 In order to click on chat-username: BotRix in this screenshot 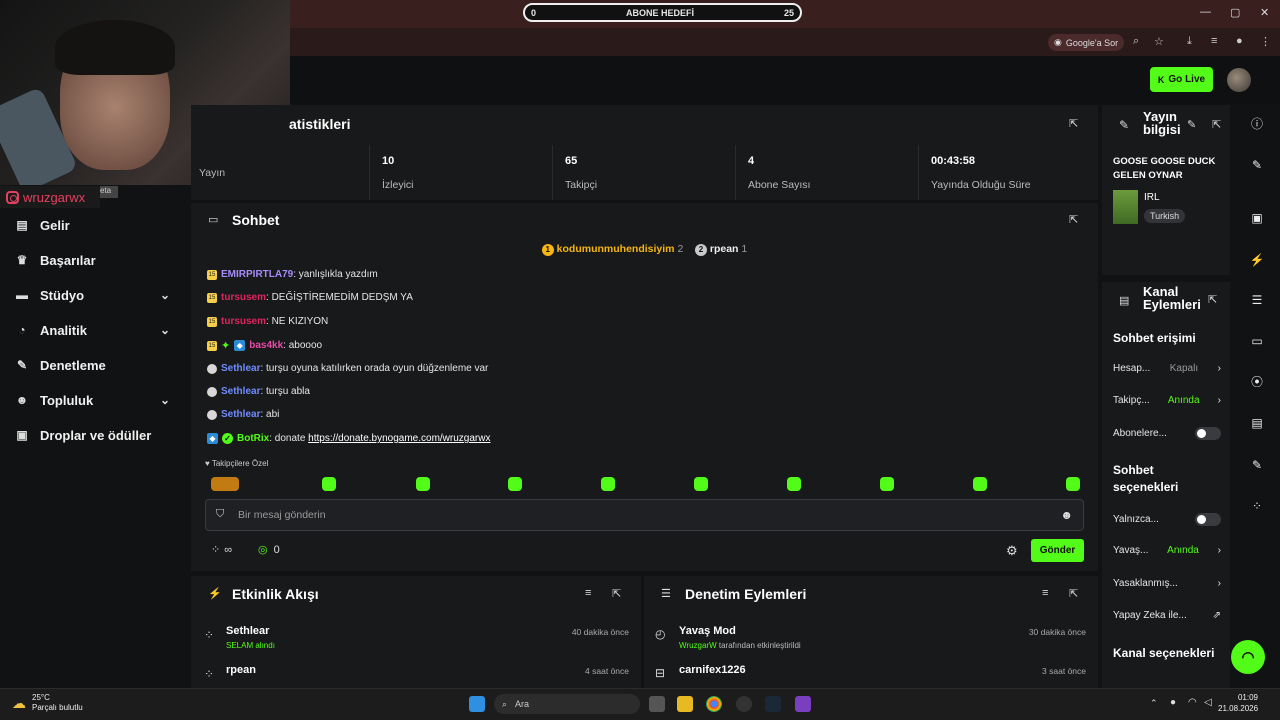, I will do `click(253, 438)`.